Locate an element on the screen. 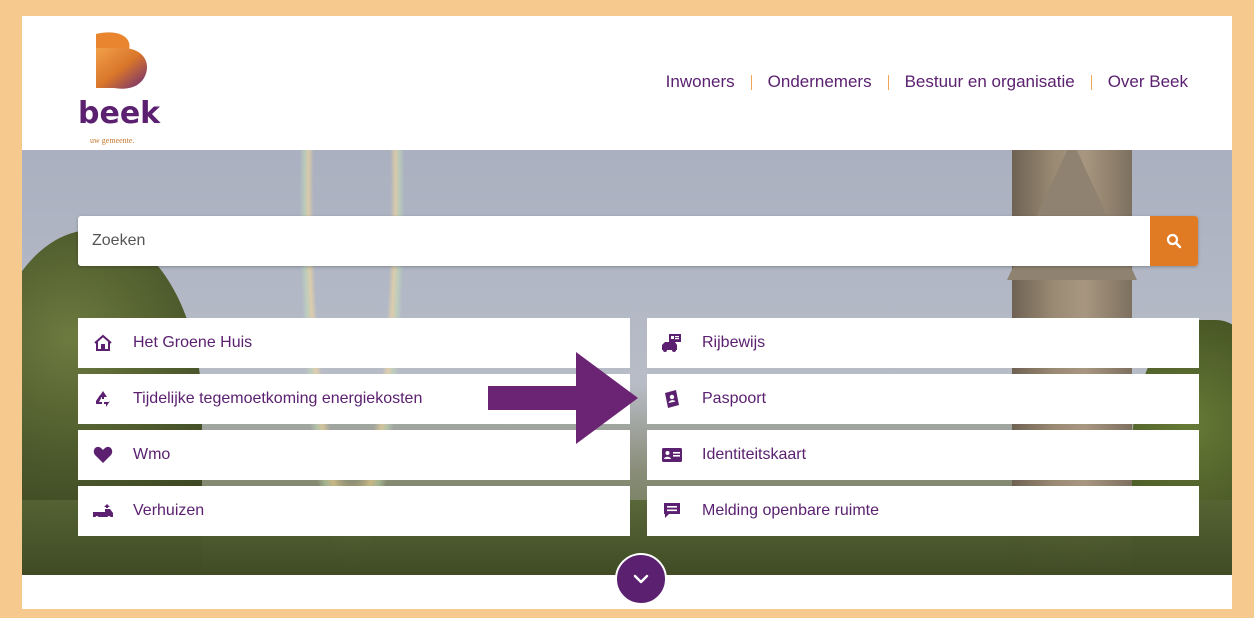 This screenshot has width=1254, height=618. logo-mark-icon is located at coordinates (122, 60).